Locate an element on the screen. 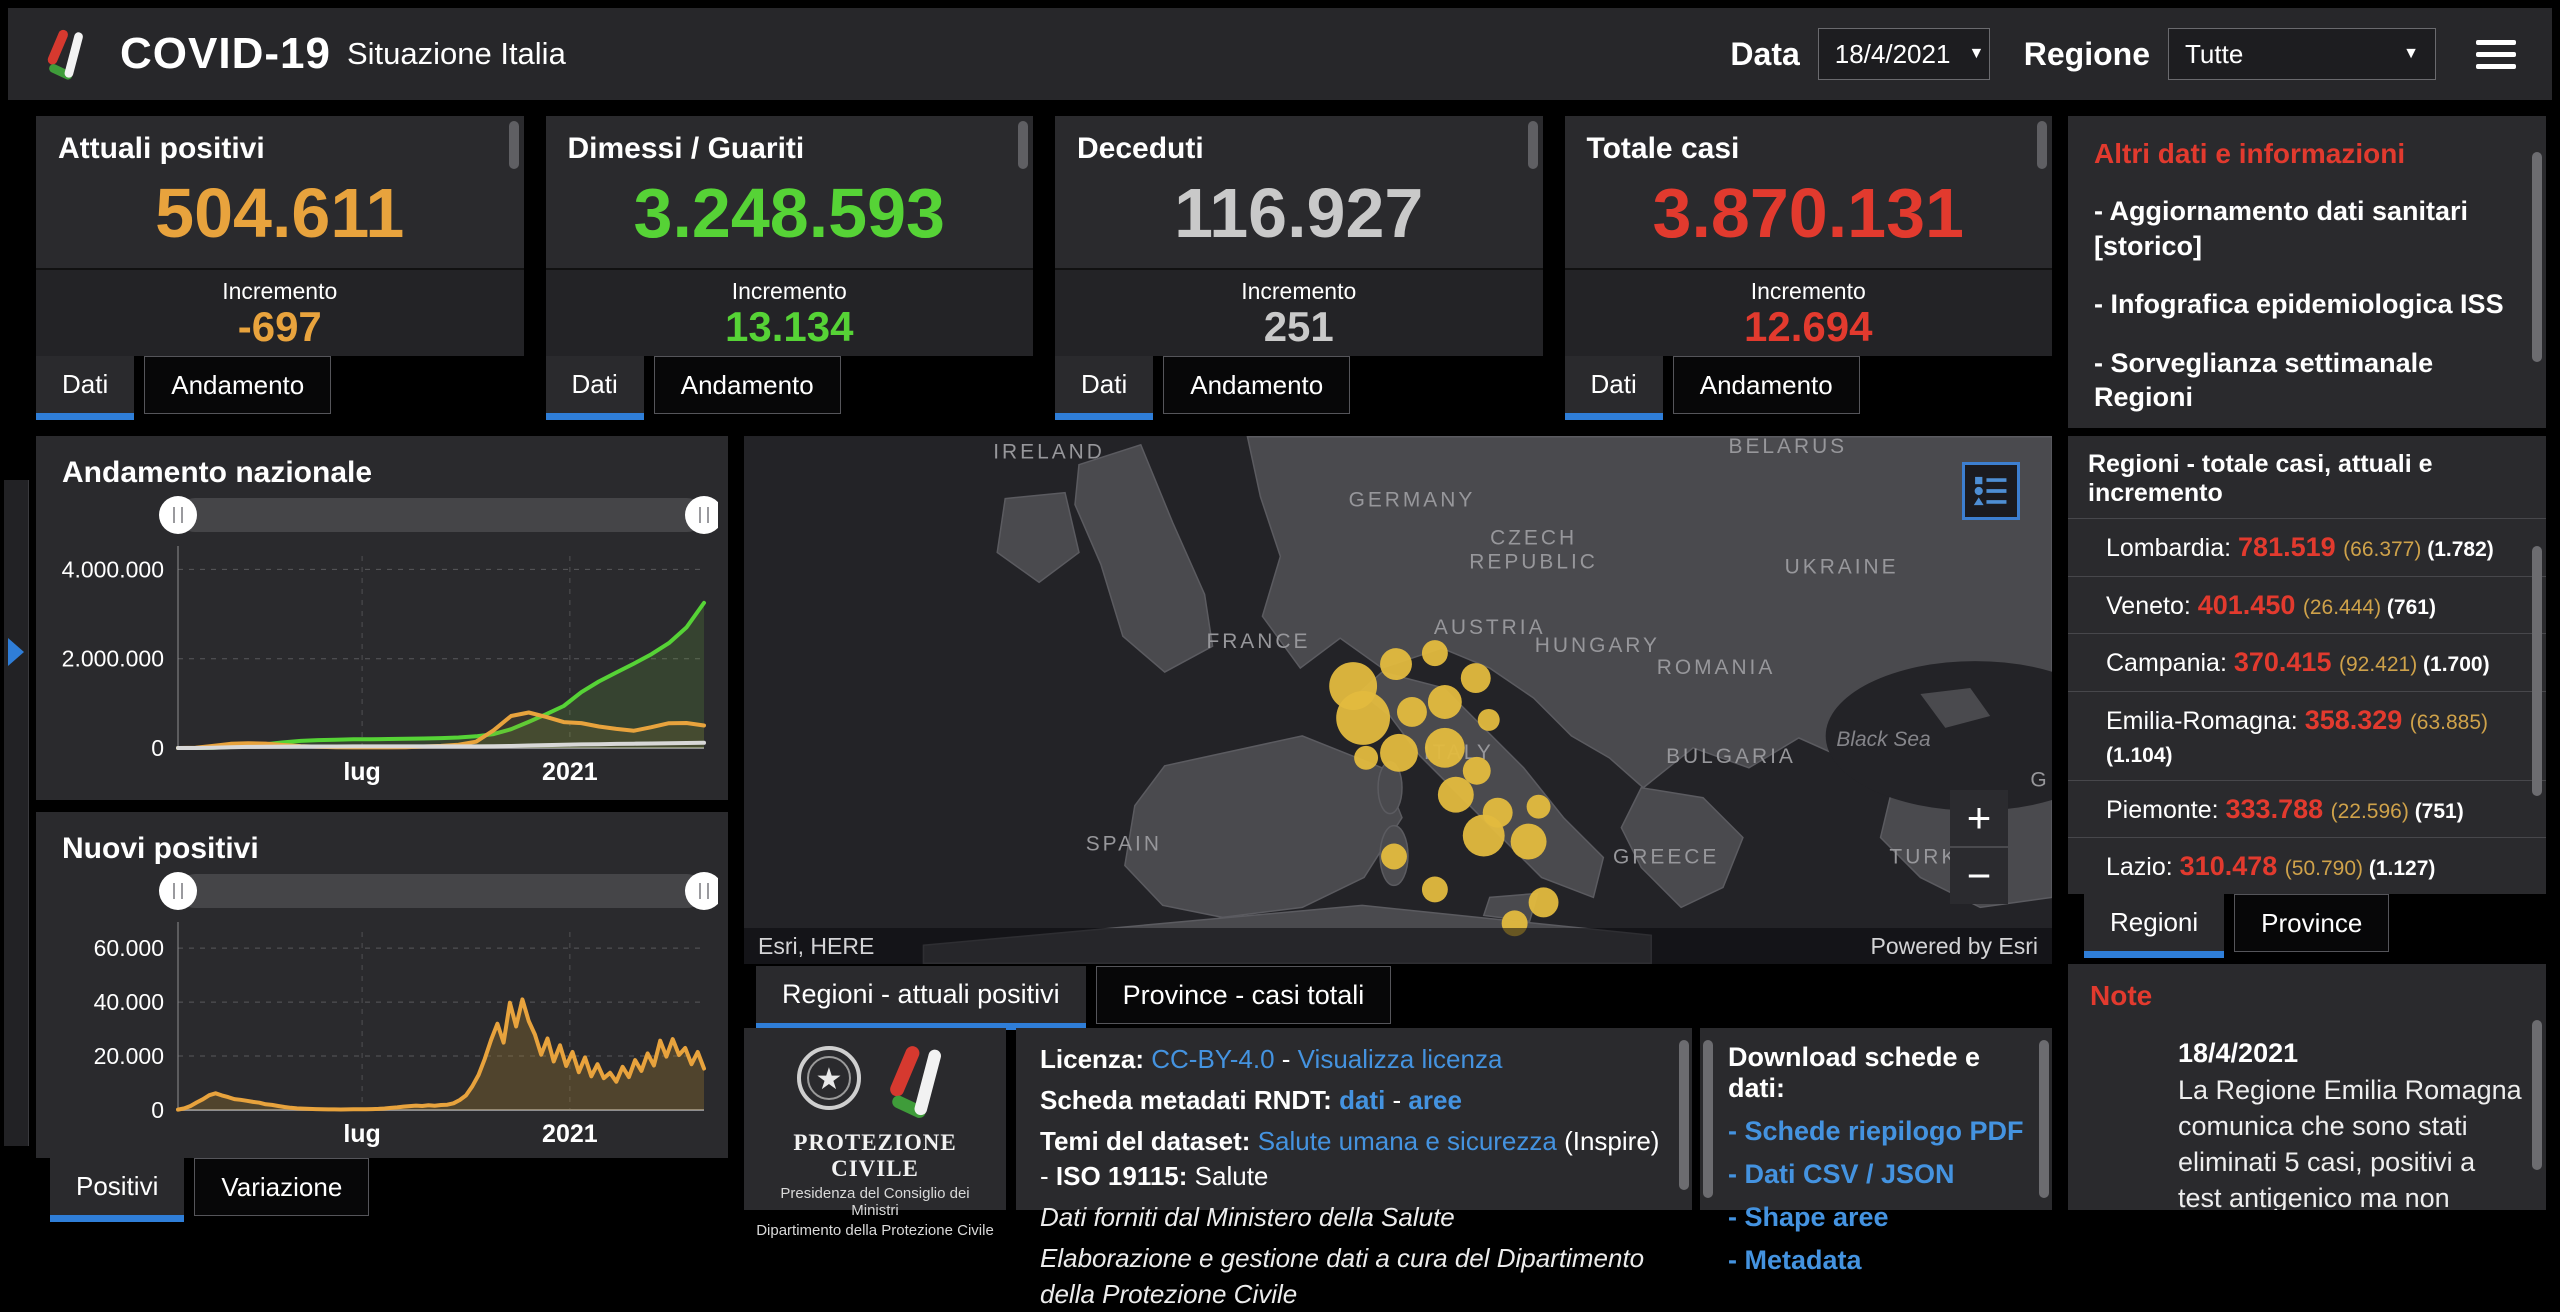 The height and width of the screenshot is (1312, 2560). license-link: aree is located at coordinates (1435, 1100).